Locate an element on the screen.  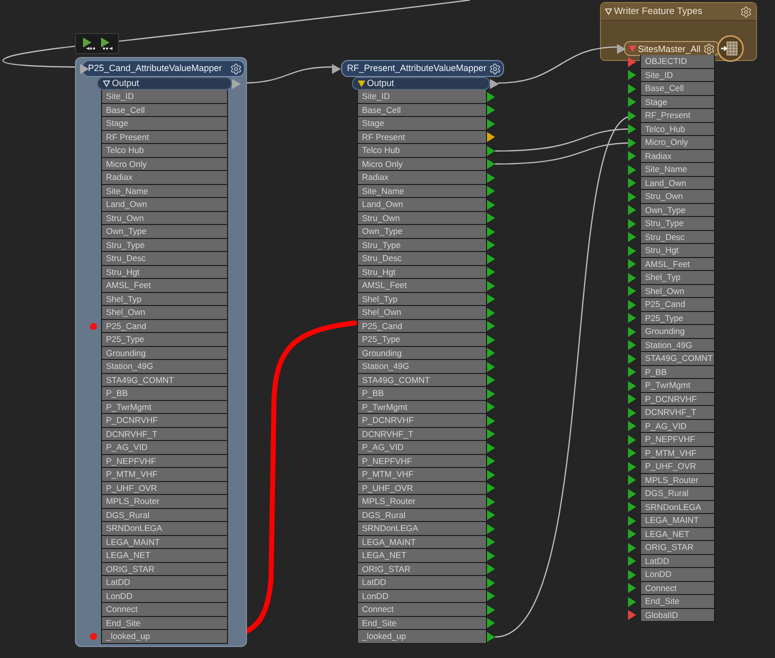
transformer-title: P25_Cand_AttributeValueMapper is located at coordinates (155, 68).